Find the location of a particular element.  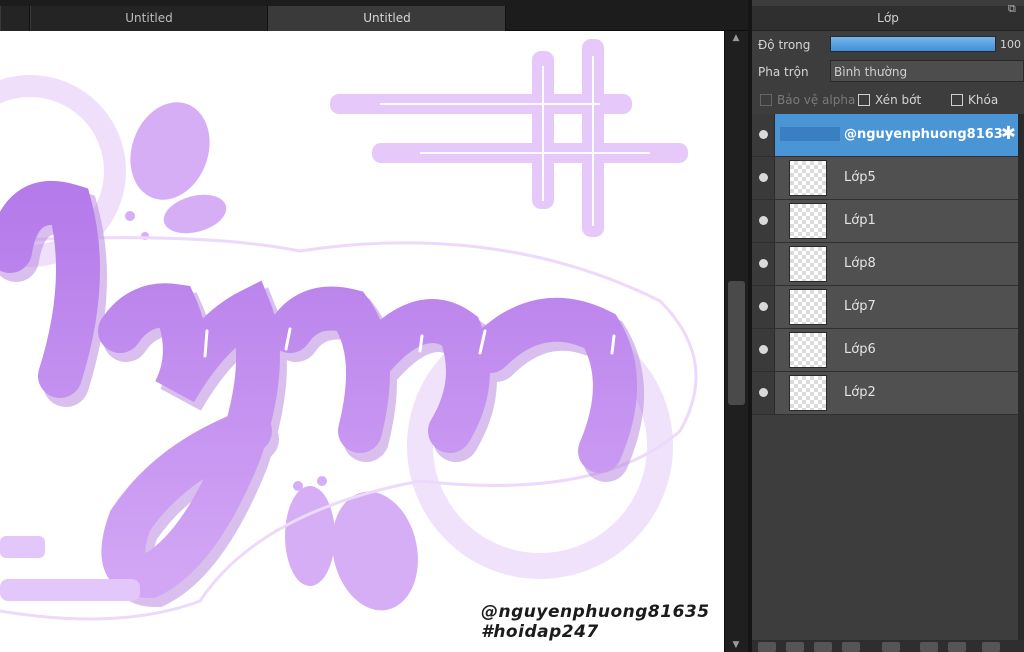

credit-username: @nguyenphuong81635 is located at coordinates (595, 612).